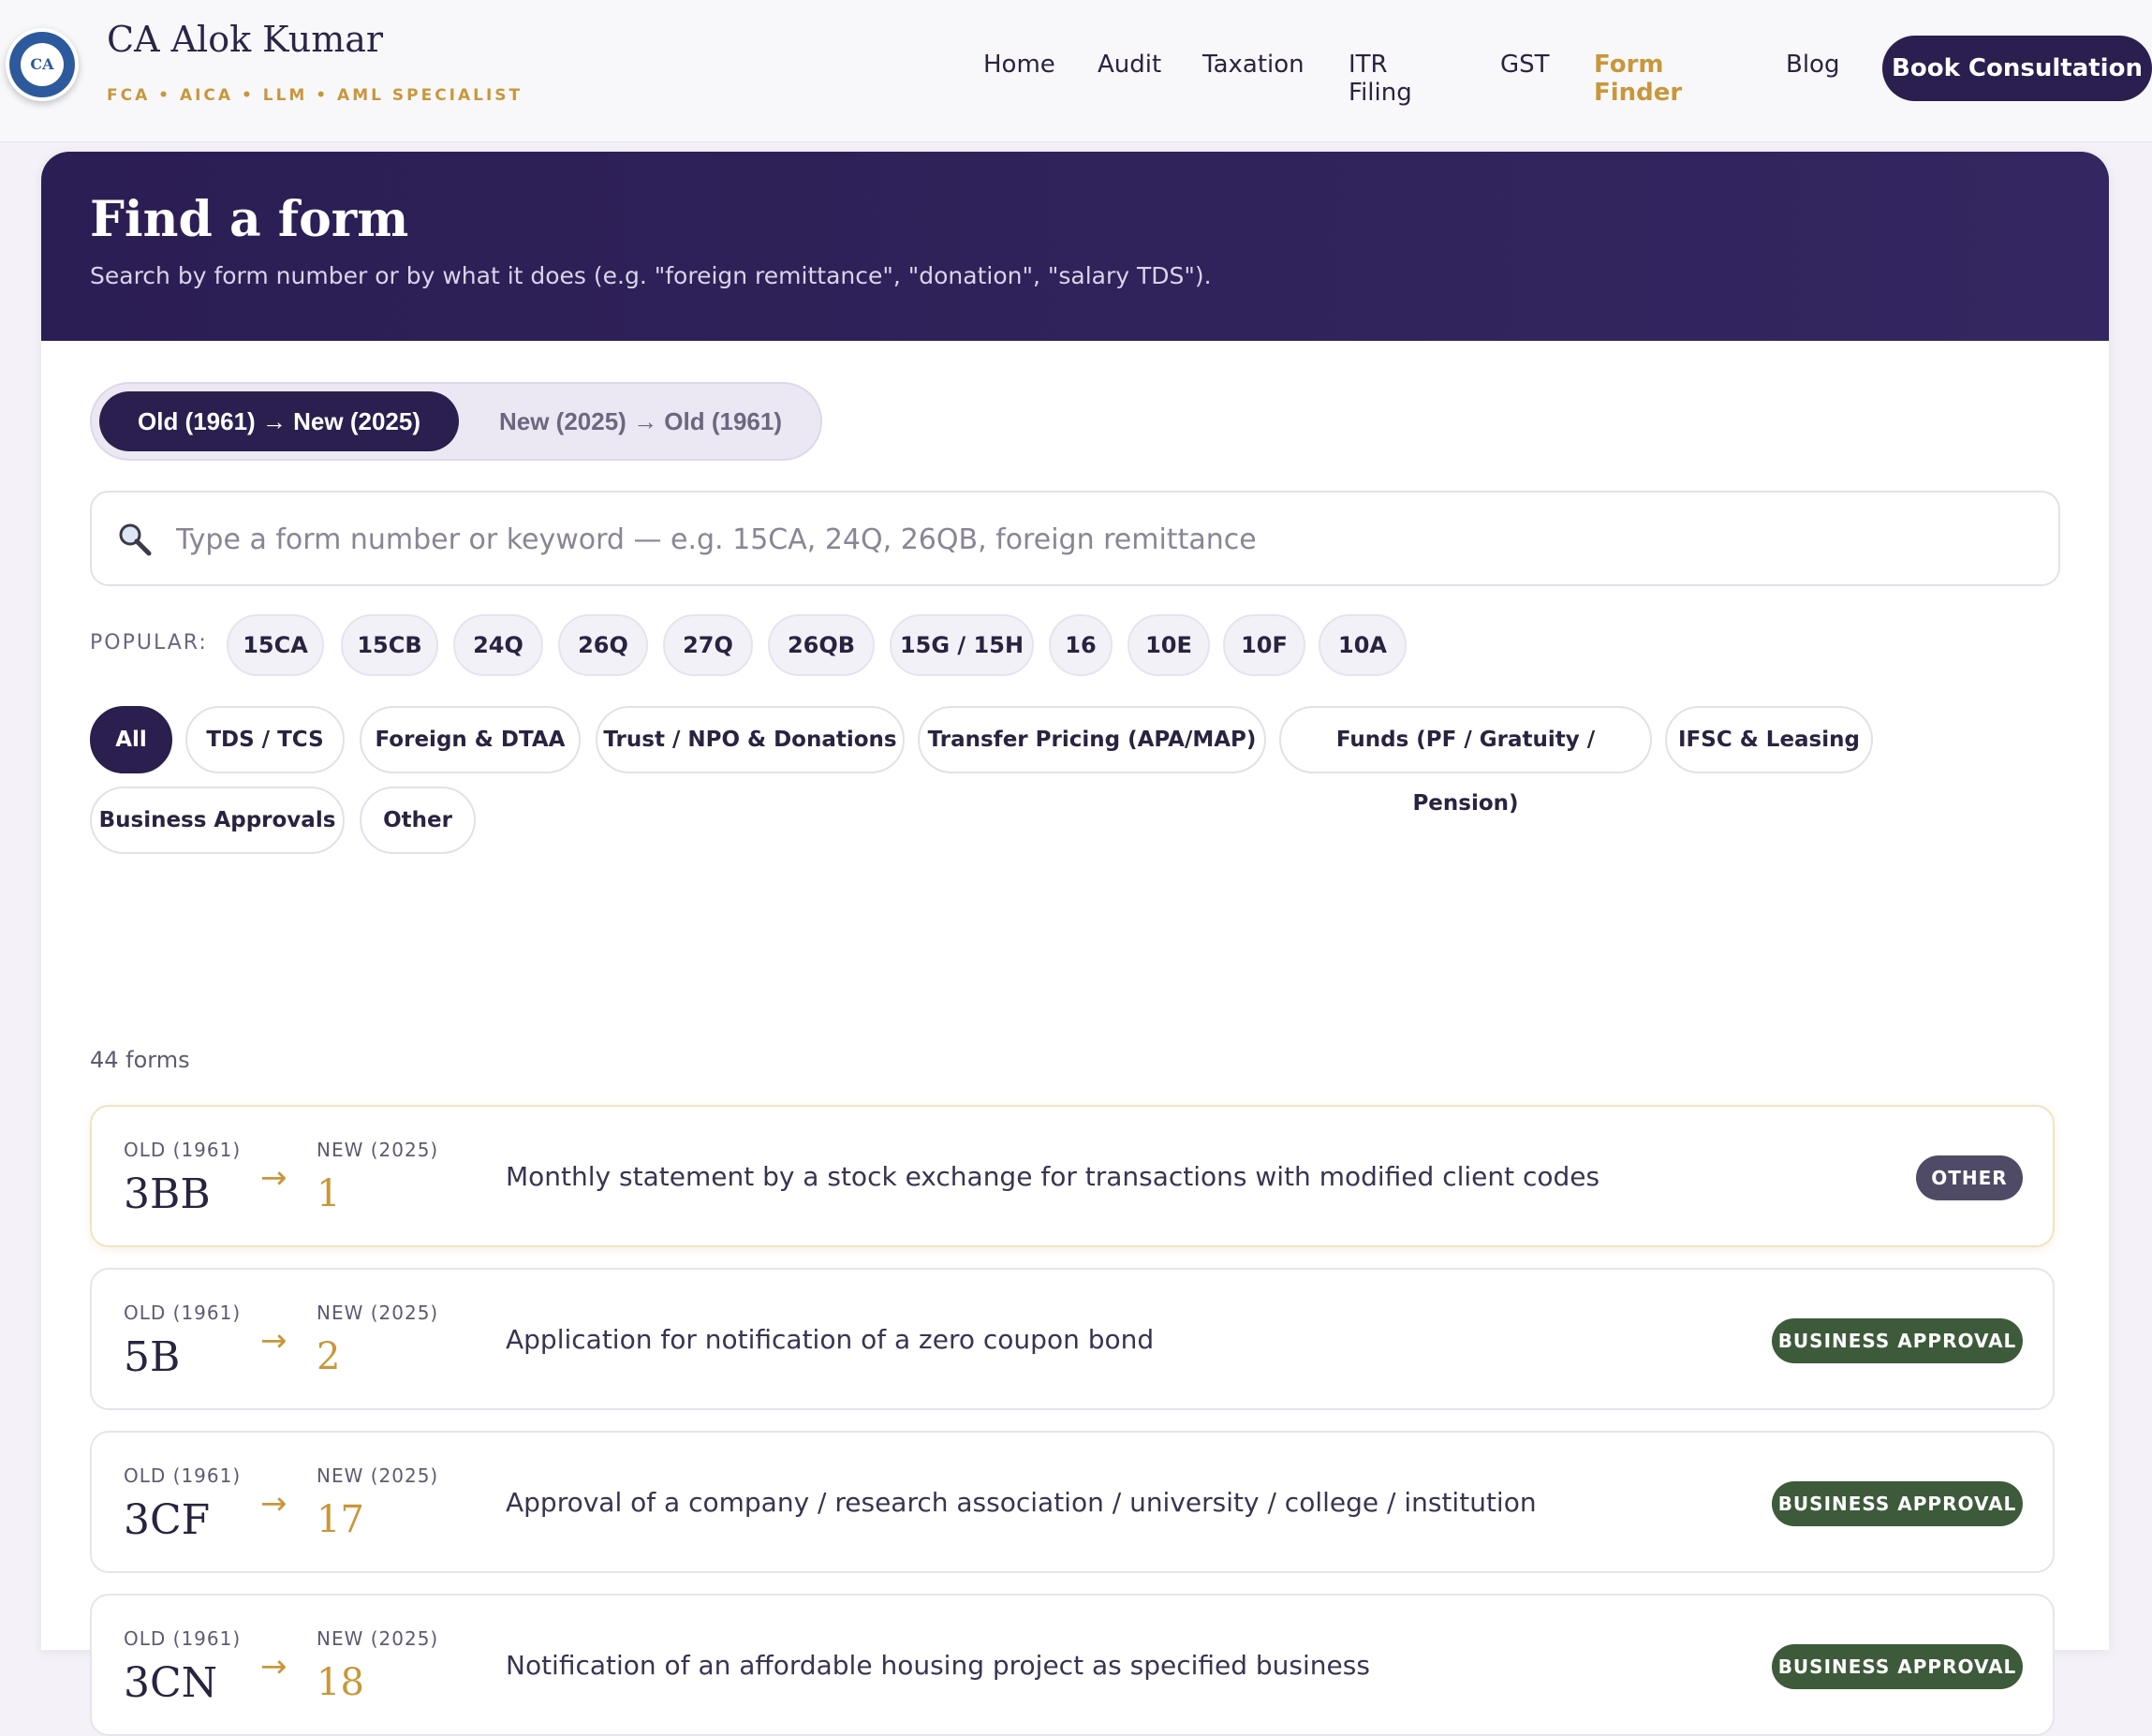 The height and width of the screenshot is (1736, 2152). What do you see at coordinates (1465, 761) in the screenshot?
I see `filter-funds: Funds (PF / Gratuity / Pension)` at bounding box center [1465, 761].